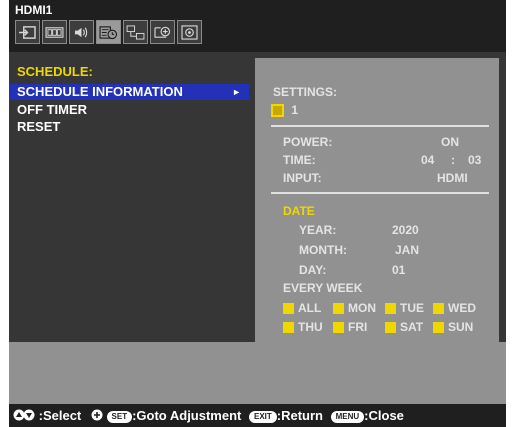 Image resolution: width=514 pixels, height=427 pixels. Describe the element at coordinates (299, 211) in the screenshot. I see `date-label: DATE` at that location.